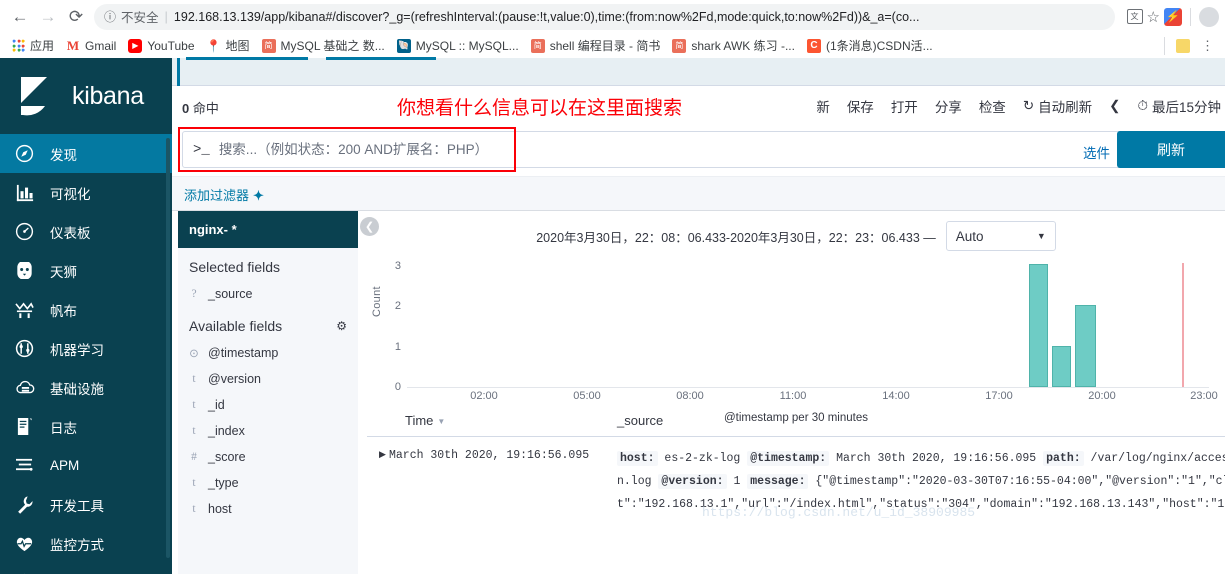 Image resolution: width=1225 pixels, height=574 pixels. Describe the element at coordinates (1173, 16) in the screenshot. I see `extension-icon` at that location.